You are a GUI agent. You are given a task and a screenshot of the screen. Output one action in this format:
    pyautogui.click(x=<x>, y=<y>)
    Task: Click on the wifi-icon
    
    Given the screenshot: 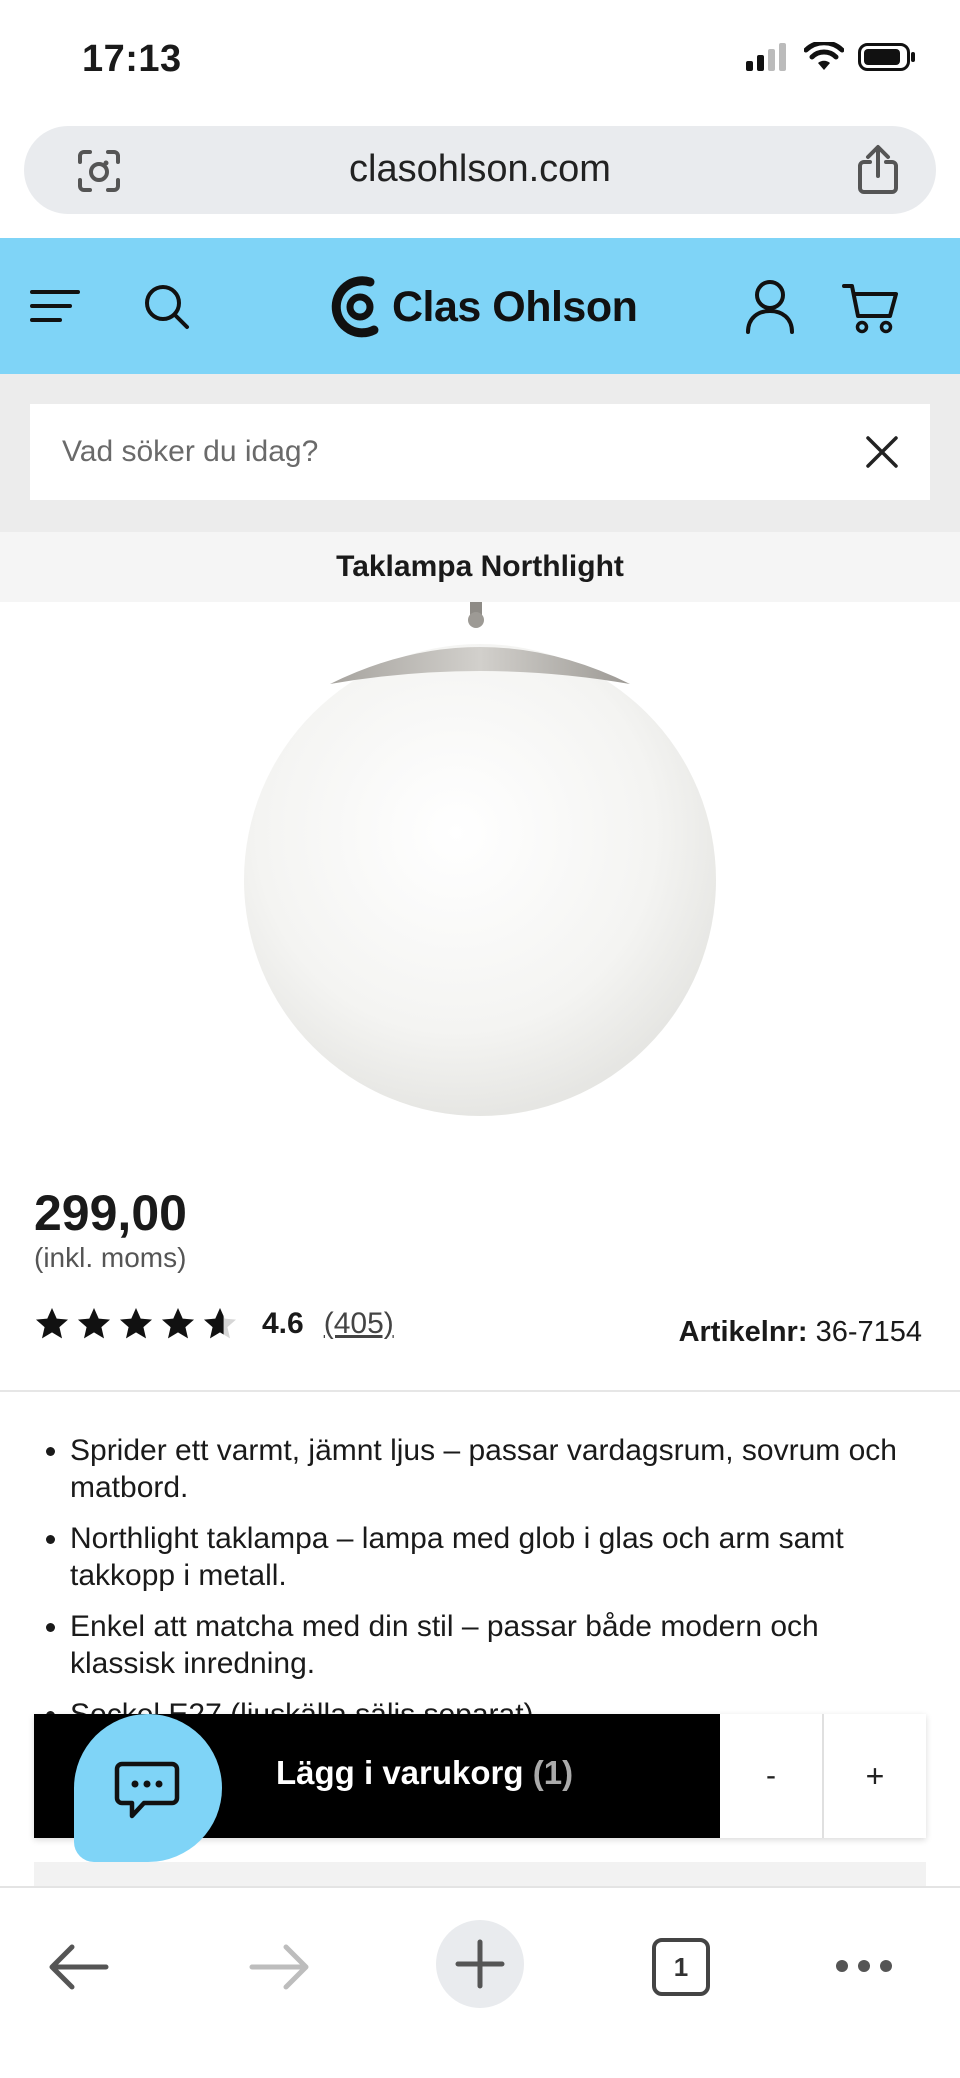 What is the action you would take?
    pyautogui.click(x=824, y=56)
    